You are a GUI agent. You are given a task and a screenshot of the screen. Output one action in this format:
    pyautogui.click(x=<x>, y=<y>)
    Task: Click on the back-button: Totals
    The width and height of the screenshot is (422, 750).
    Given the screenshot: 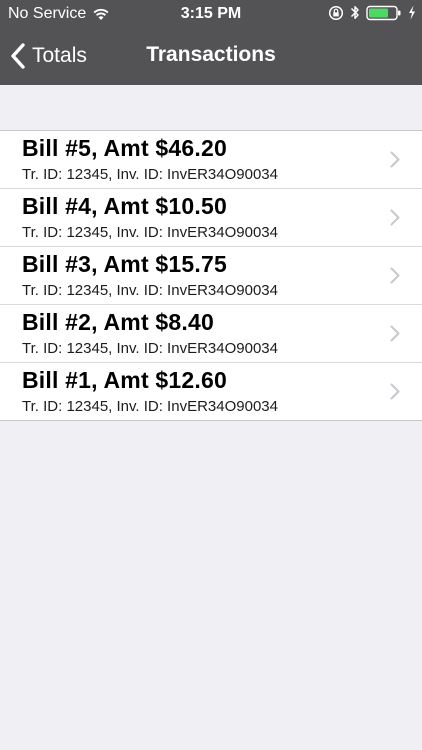 What is the action you would take?
    pyautogui.click(x=48, y=56)
    